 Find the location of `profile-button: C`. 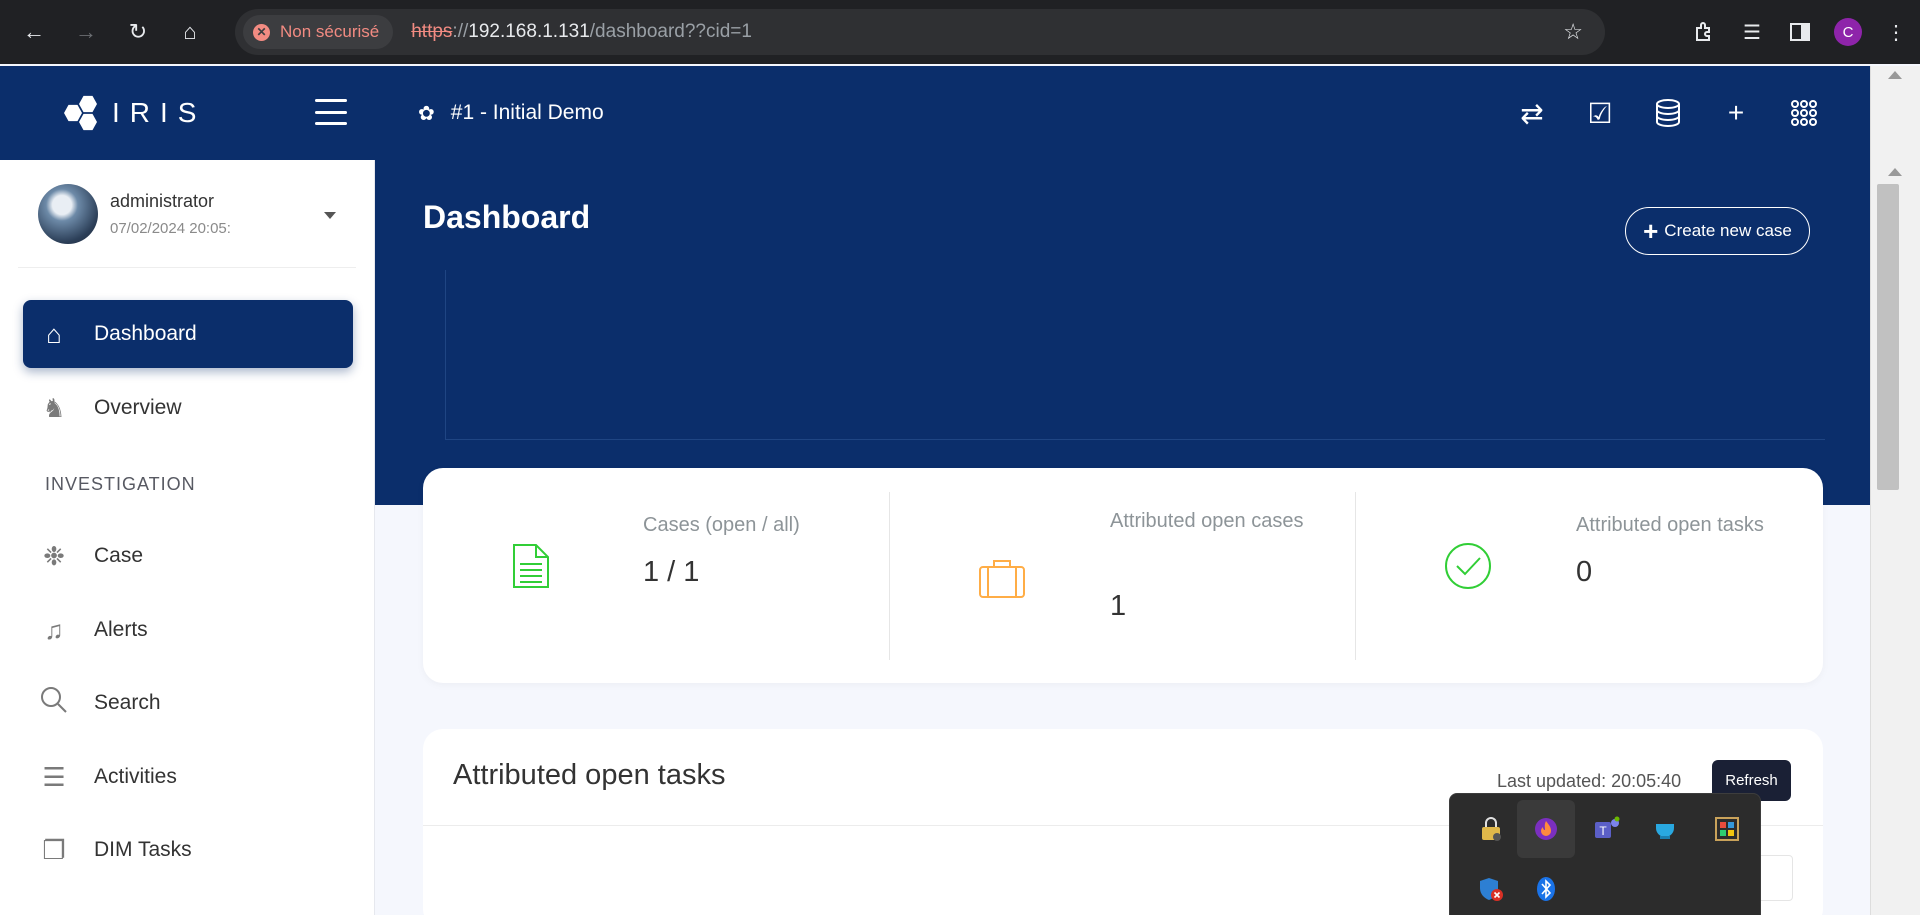

profile-button: C is located at coordinates (1848, 32).